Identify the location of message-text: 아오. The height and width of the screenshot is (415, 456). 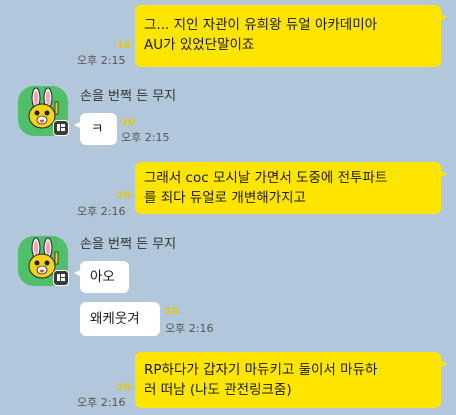
(102, 277).